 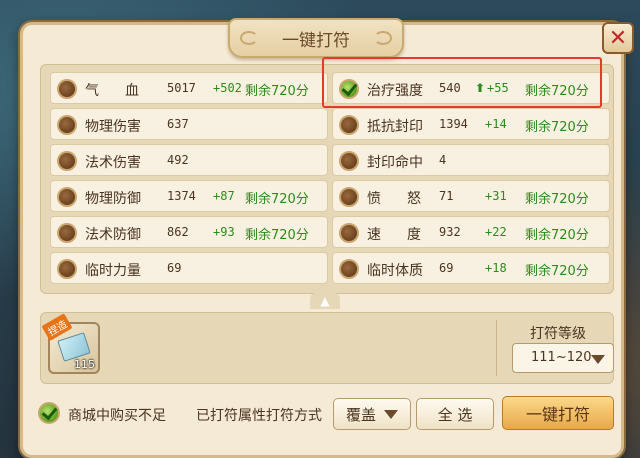 I want to click on collapse-toggle: ▲, so click(x=325, y=301).